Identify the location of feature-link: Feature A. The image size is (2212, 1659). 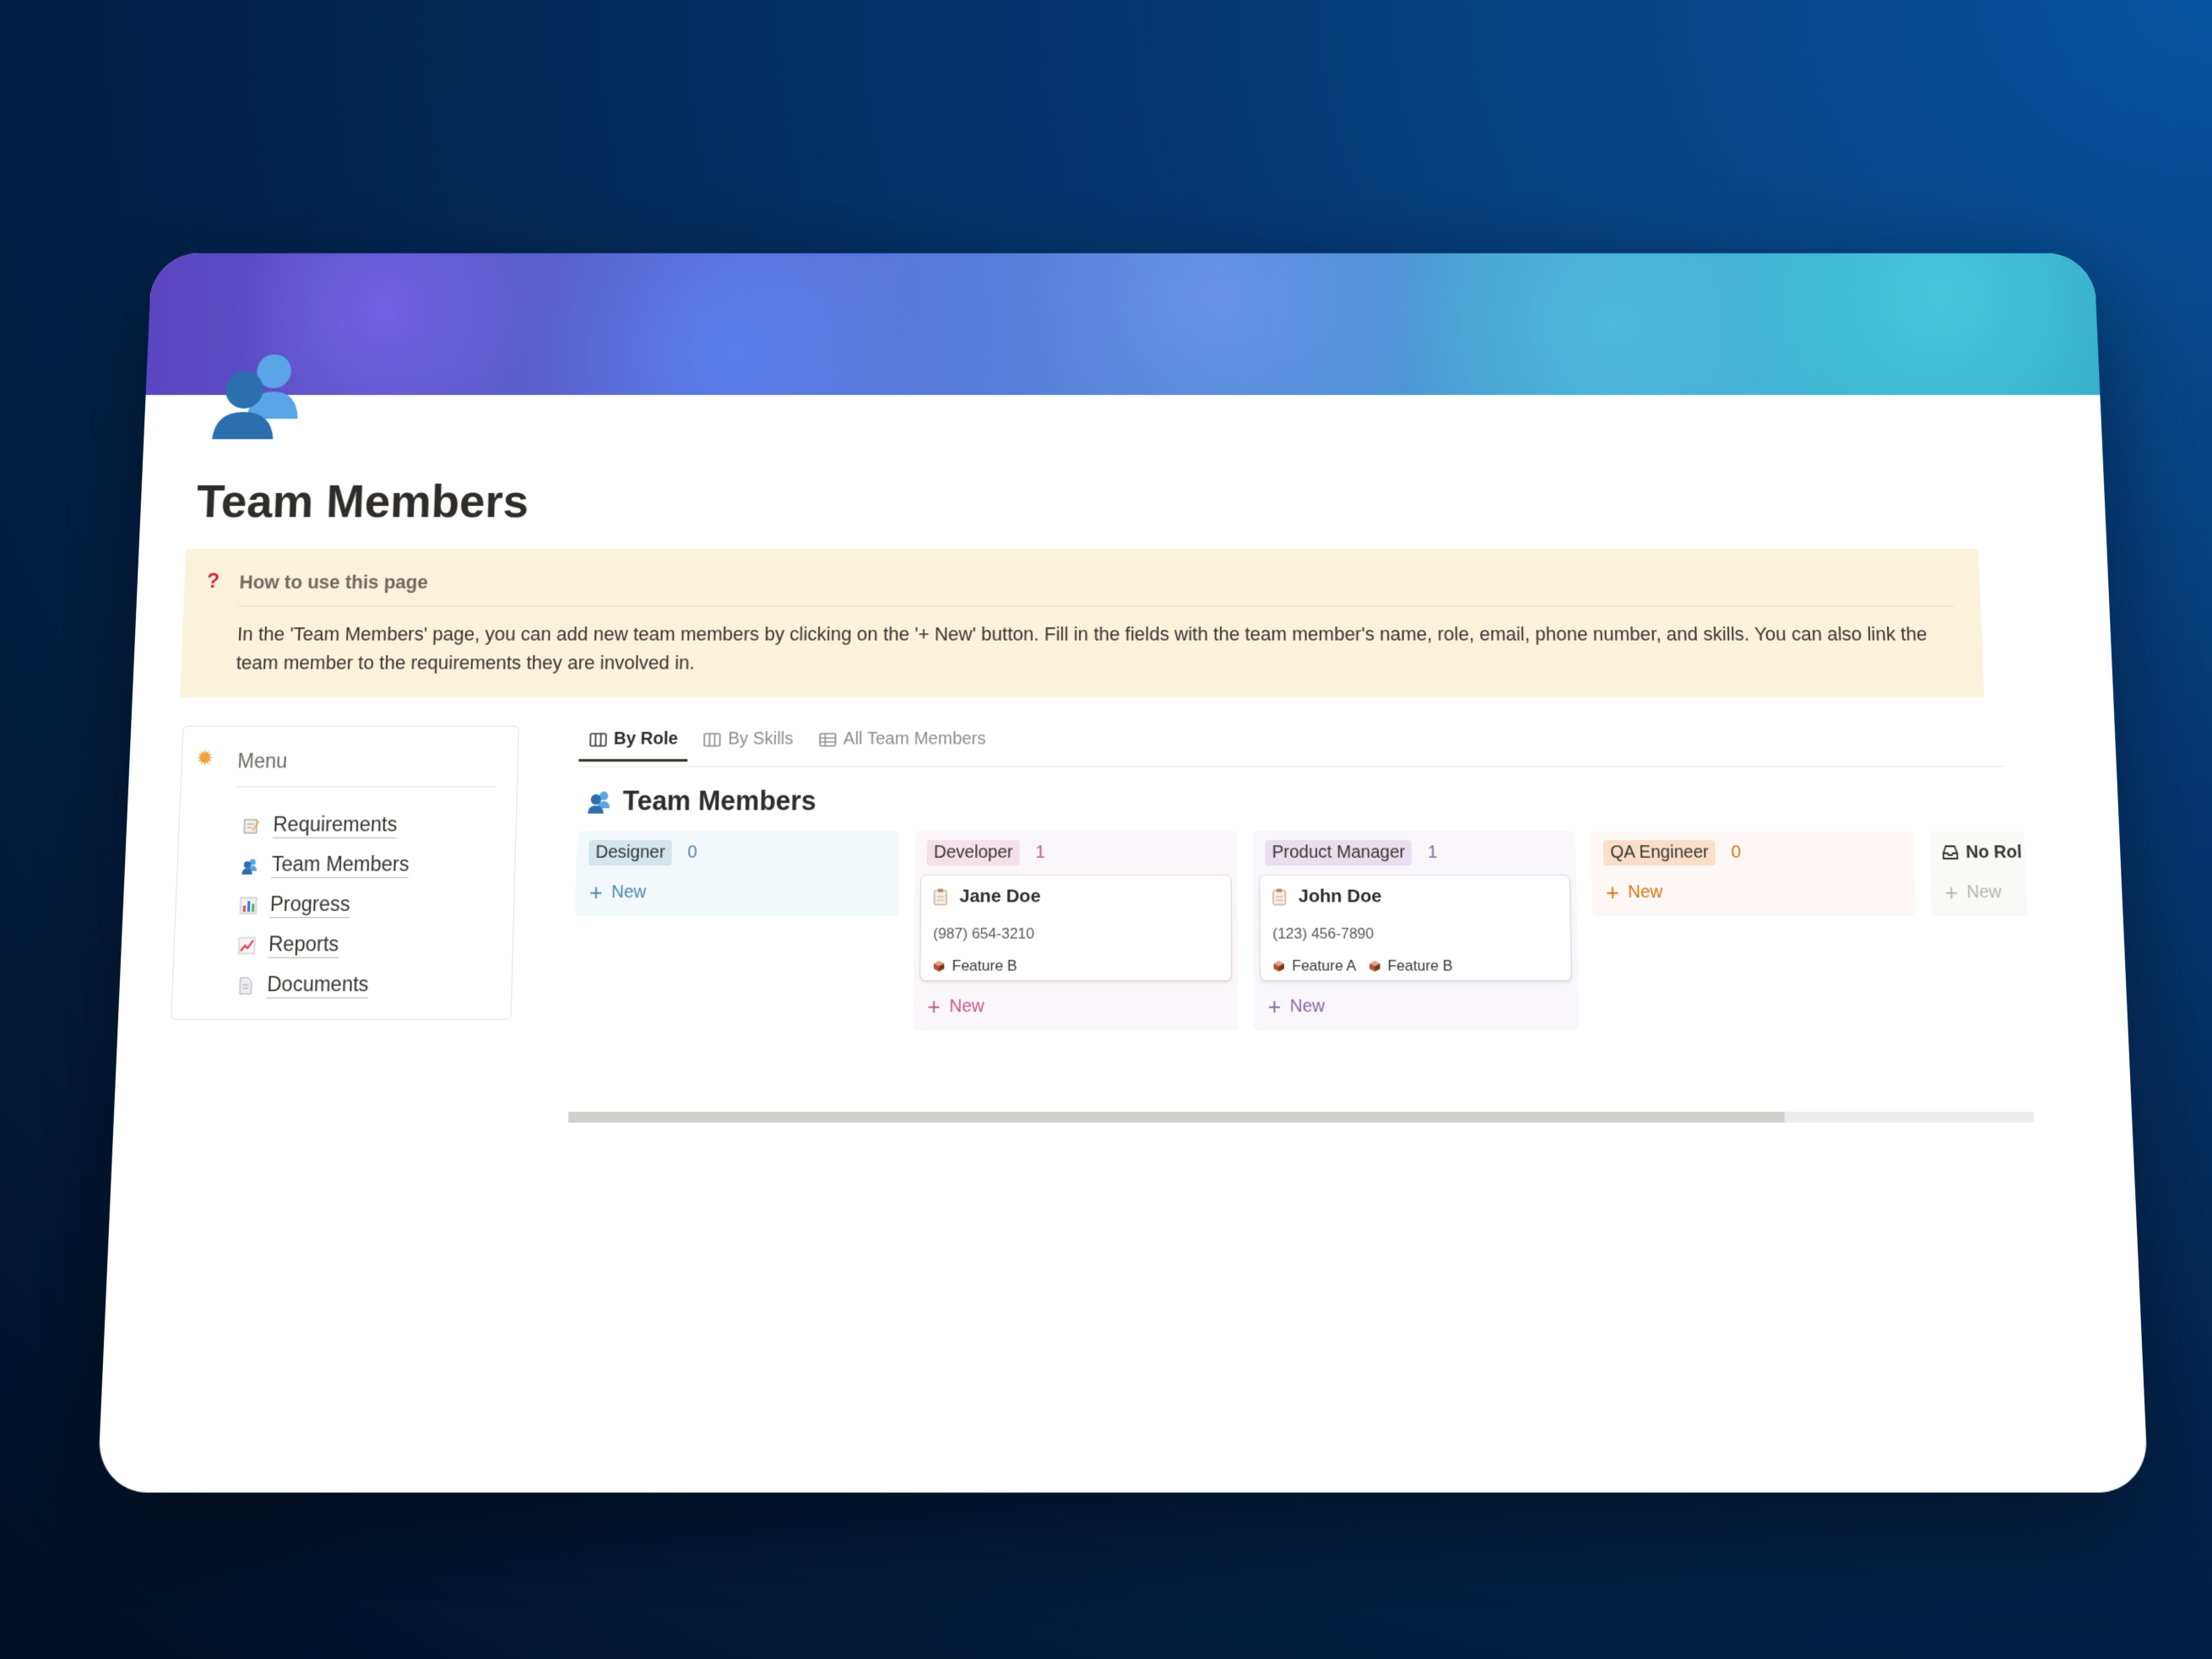
(1315, 966).